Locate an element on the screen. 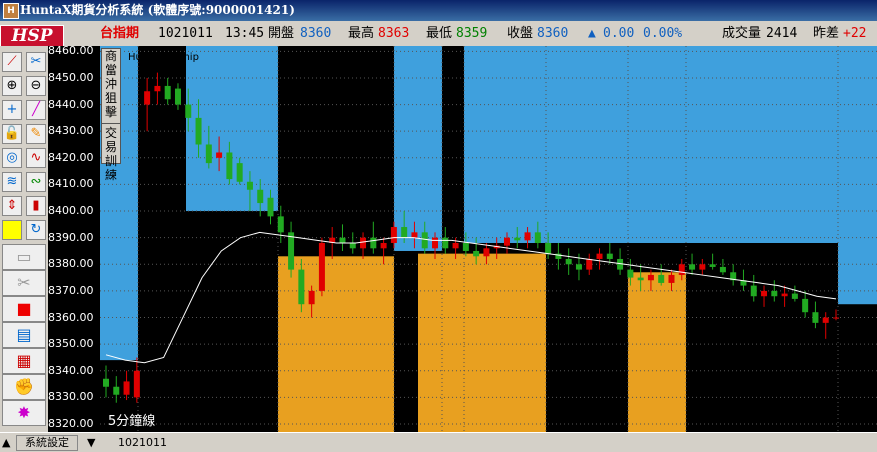 The image size is (877, 452). high-label: 最高 is located at coordinates (361, 33).